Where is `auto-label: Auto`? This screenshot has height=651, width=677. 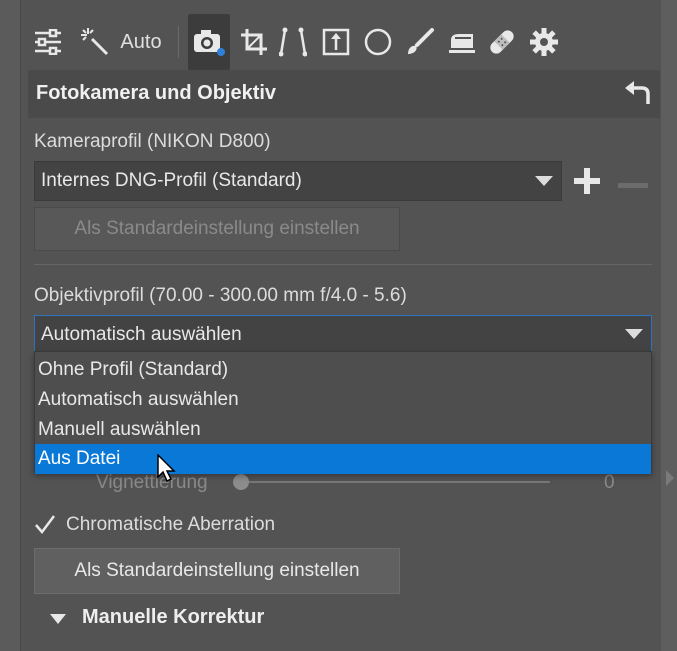 auto-label: Auto is located at coordinates (141, 41).